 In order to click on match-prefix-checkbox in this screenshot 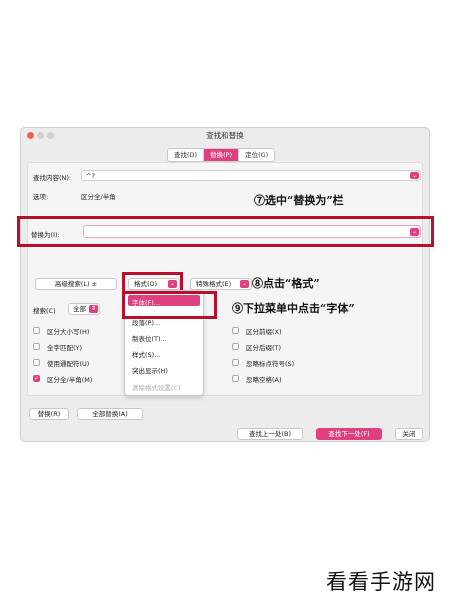, I will do `click(235, 330)`.